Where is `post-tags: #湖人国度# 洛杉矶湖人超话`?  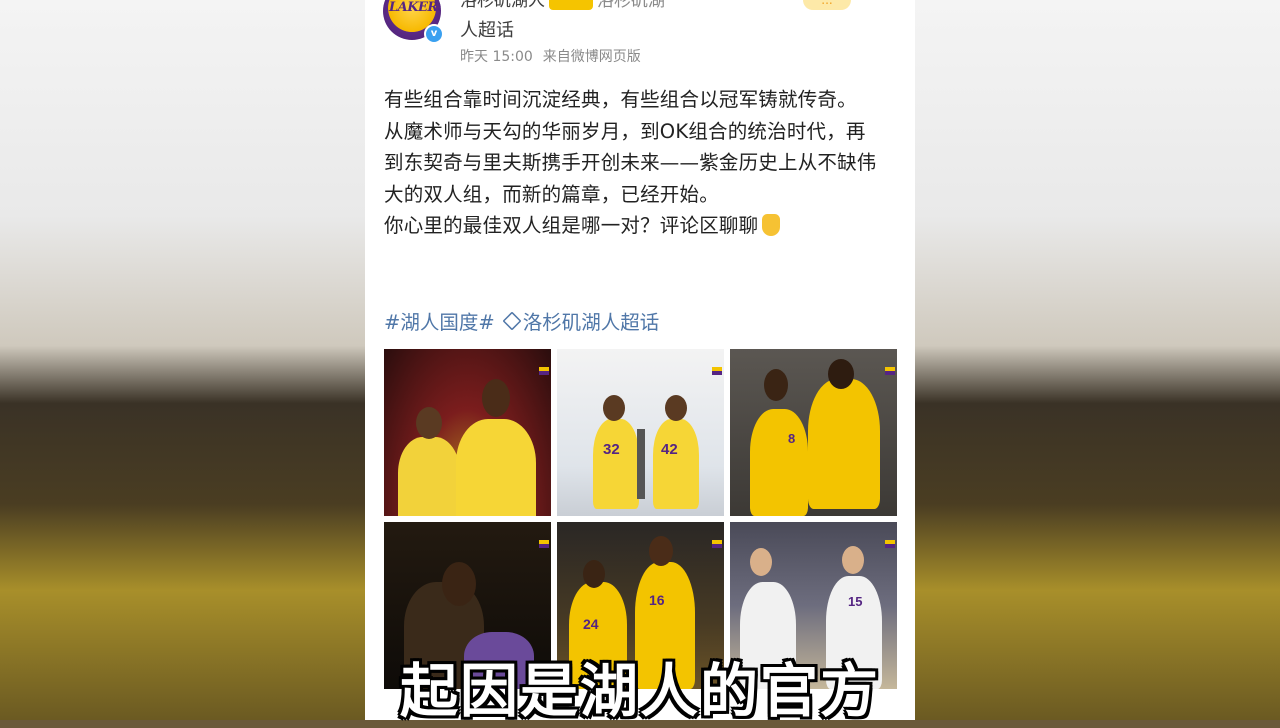
post-tags: #湖人国度# 洛杉矶湖人超话 is located at coordinates (521, 320).